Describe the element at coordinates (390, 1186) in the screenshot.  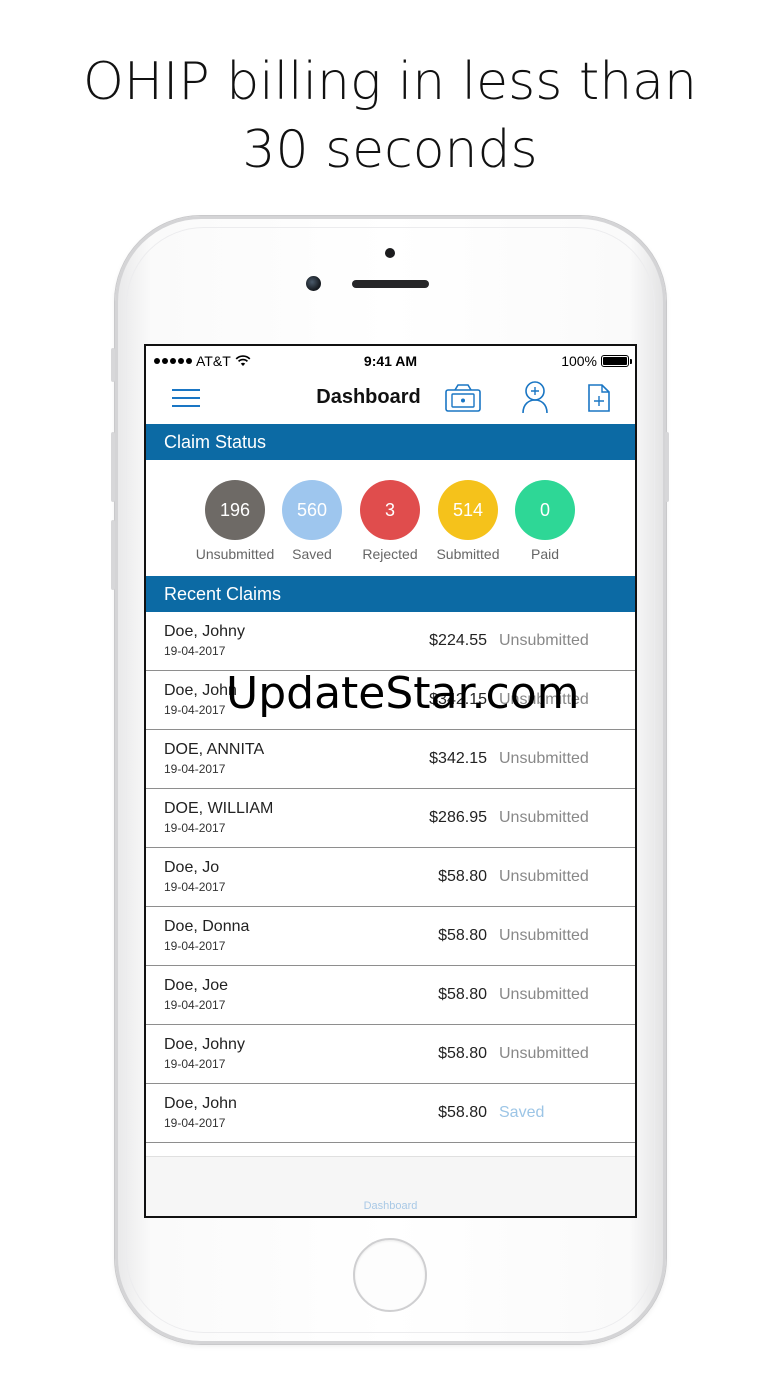
I see `tab-bar: Dashboard` at that location.